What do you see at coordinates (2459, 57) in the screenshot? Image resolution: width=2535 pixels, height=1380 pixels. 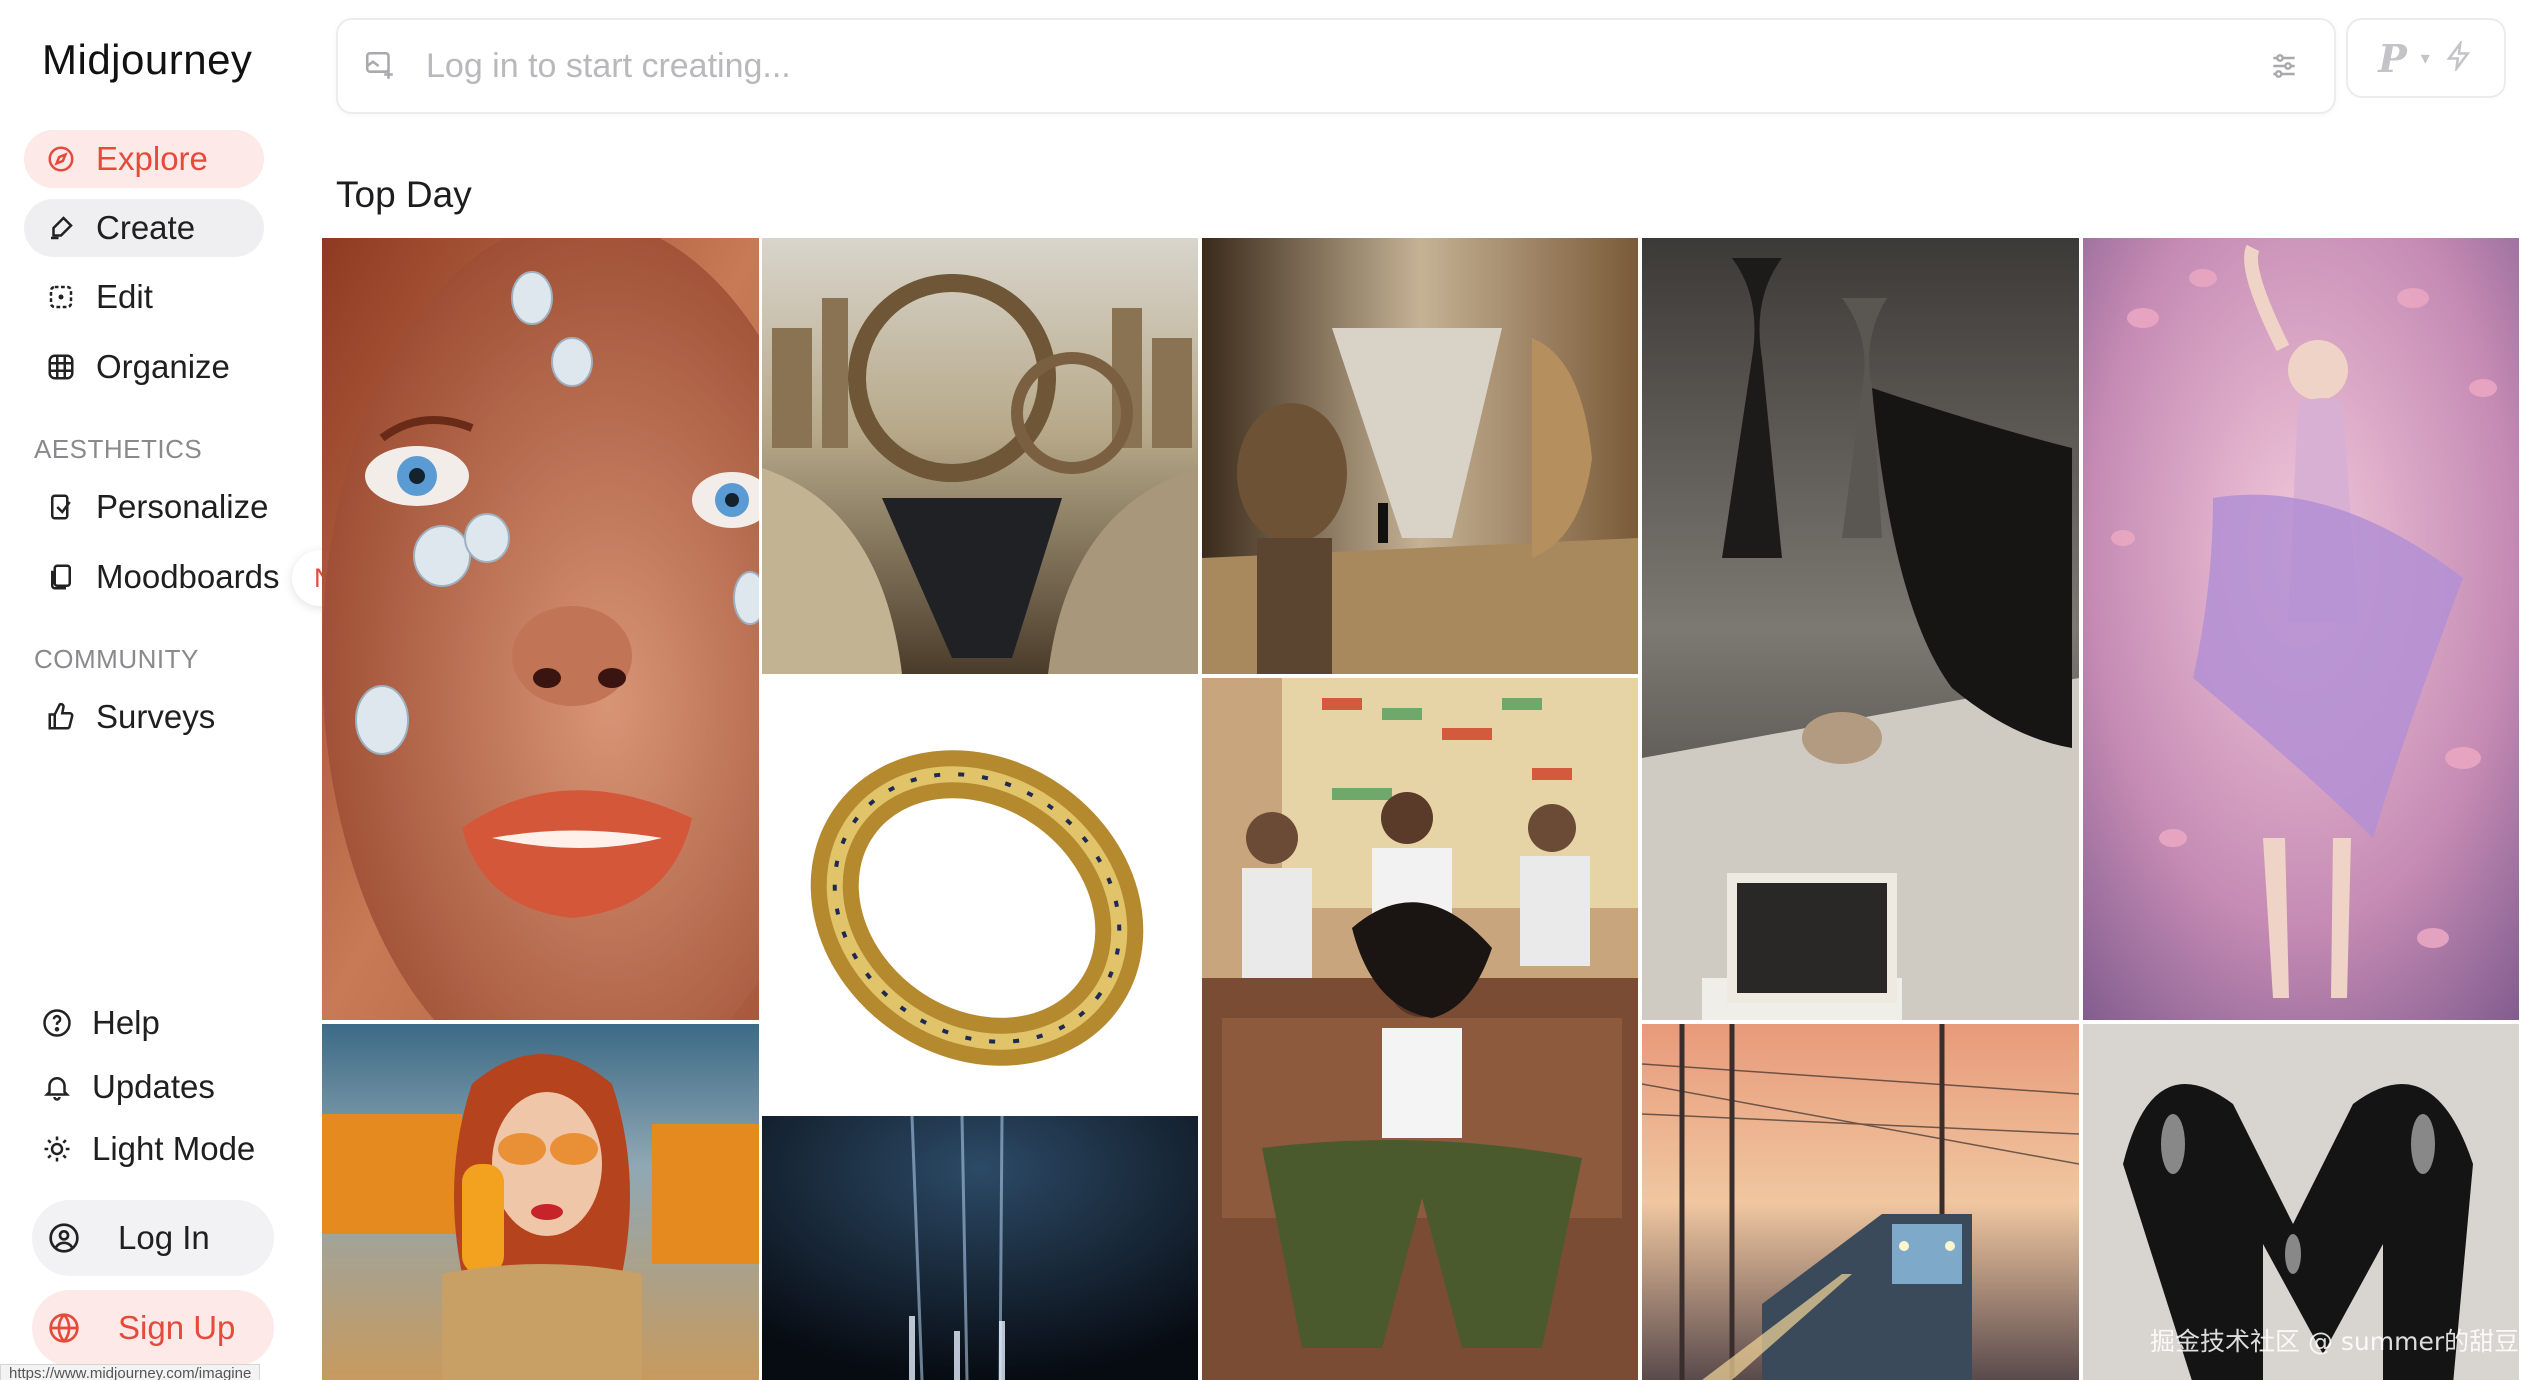 I see `lightning-icon` at bounding box center [2459, 57].